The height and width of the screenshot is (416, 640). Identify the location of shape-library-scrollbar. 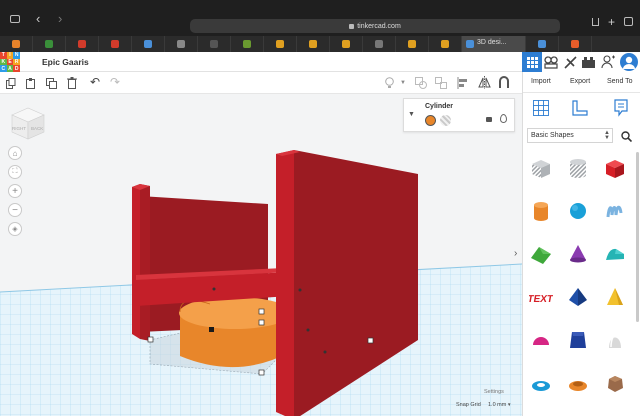
(637, 237).